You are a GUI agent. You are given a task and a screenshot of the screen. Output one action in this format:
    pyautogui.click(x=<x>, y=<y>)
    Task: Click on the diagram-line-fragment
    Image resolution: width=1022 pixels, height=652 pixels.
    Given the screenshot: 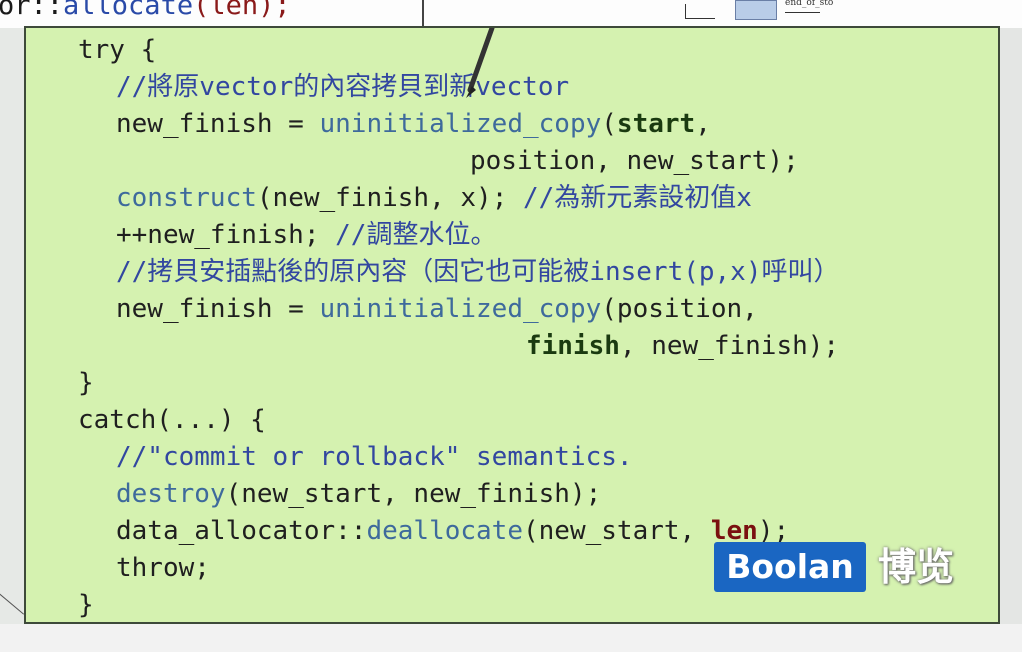 What is the action you would take?
    pyautogui.click(x=12, y=603)
    